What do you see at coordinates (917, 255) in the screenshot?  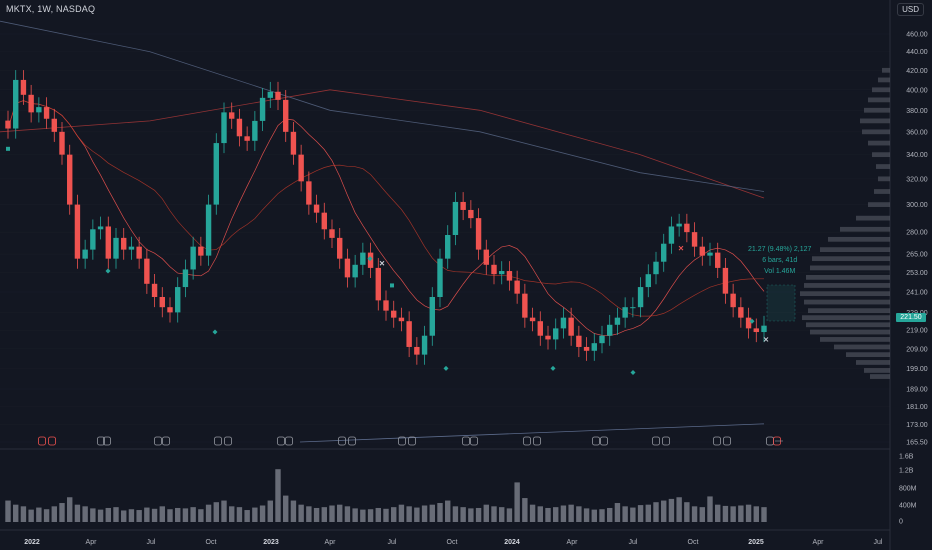 I see `price-tick-label: 265.00` at bounding box center [917, 255].